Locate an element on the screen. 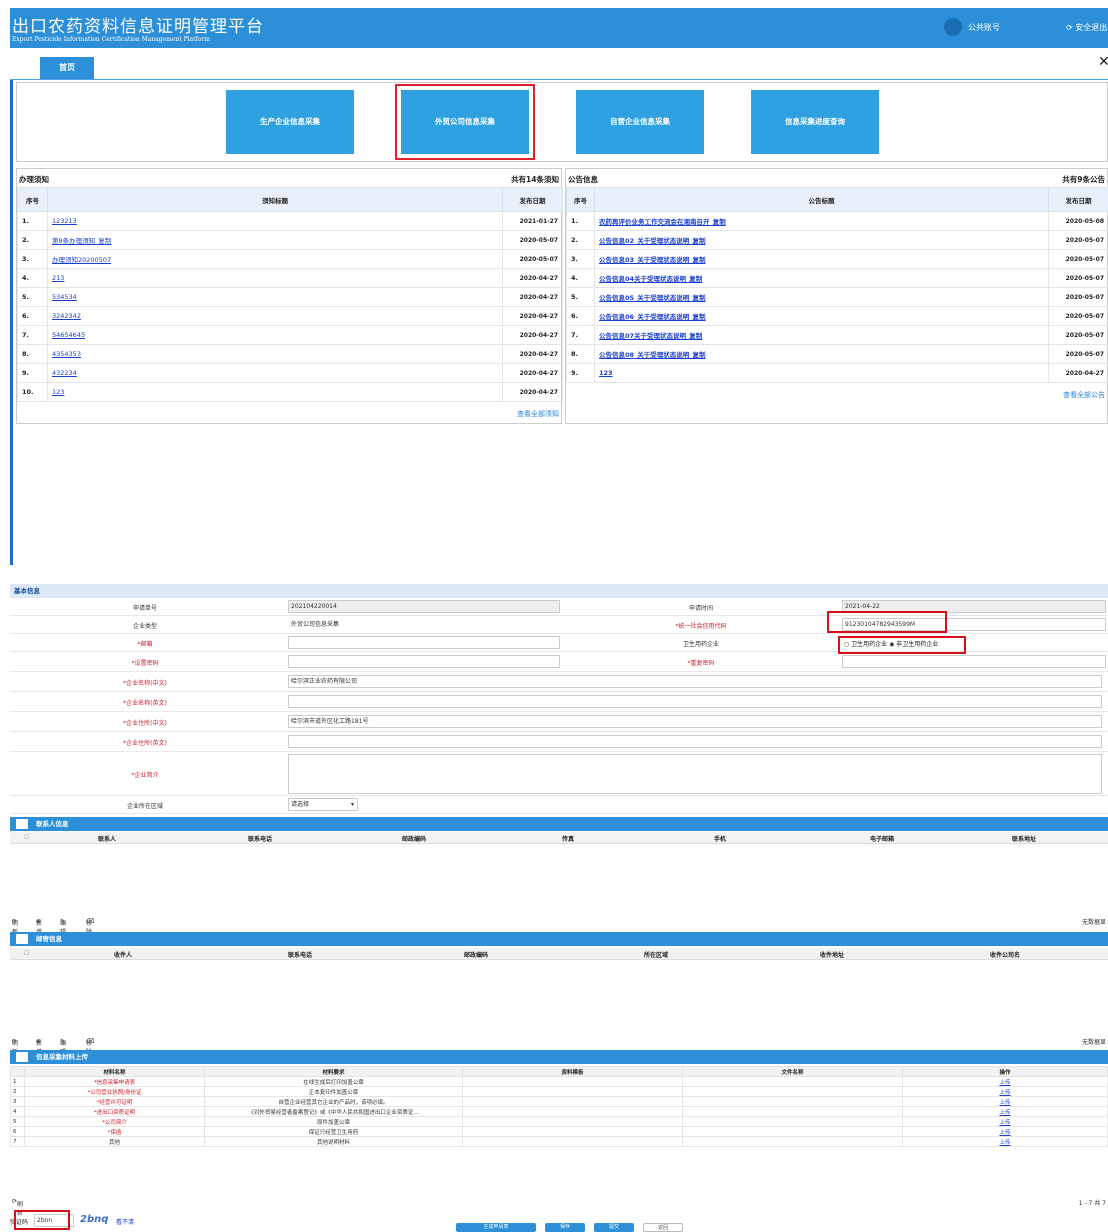  addr-en-input is located at coordinates (695, 741).